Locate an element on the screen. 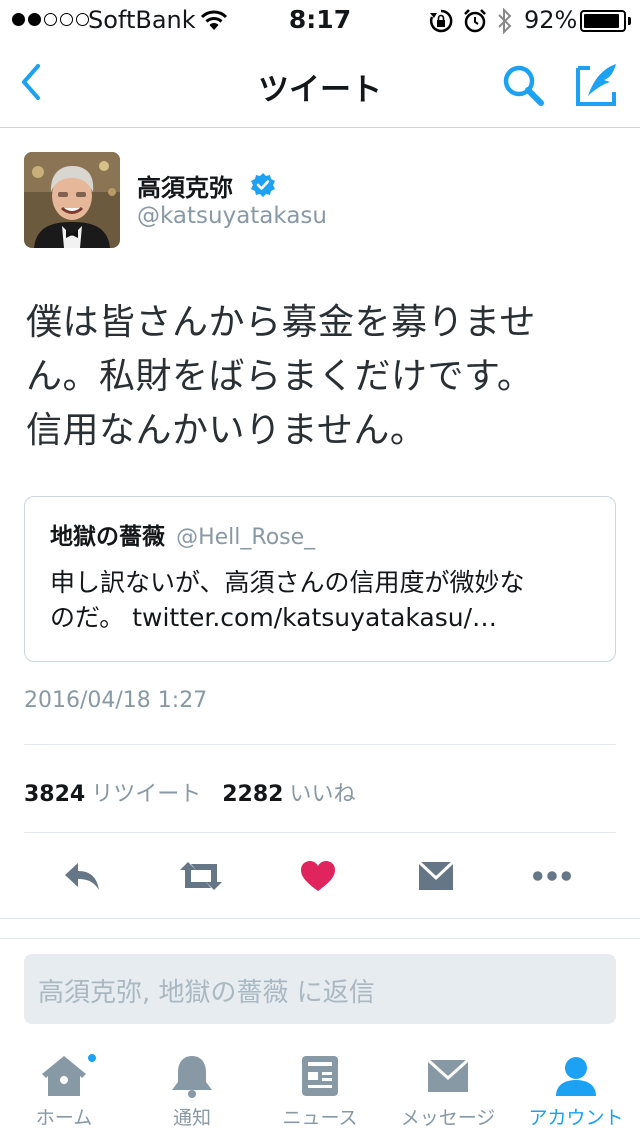 Image resolution: width=640 pixels, height=1136 pixels. direct-message-button is located at coordinates (436, 876).